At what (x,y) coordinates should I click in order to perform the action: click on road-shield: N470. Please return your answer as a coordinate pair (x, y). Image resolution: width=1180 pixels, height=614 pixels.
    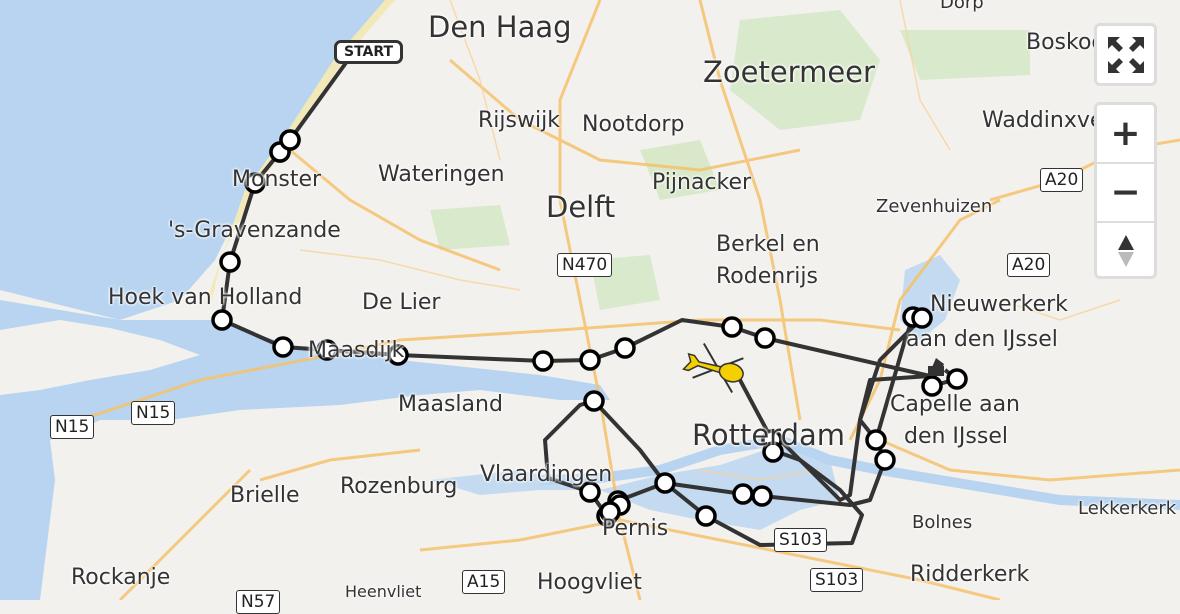
    Looking at the image, I should click on (585, 265).